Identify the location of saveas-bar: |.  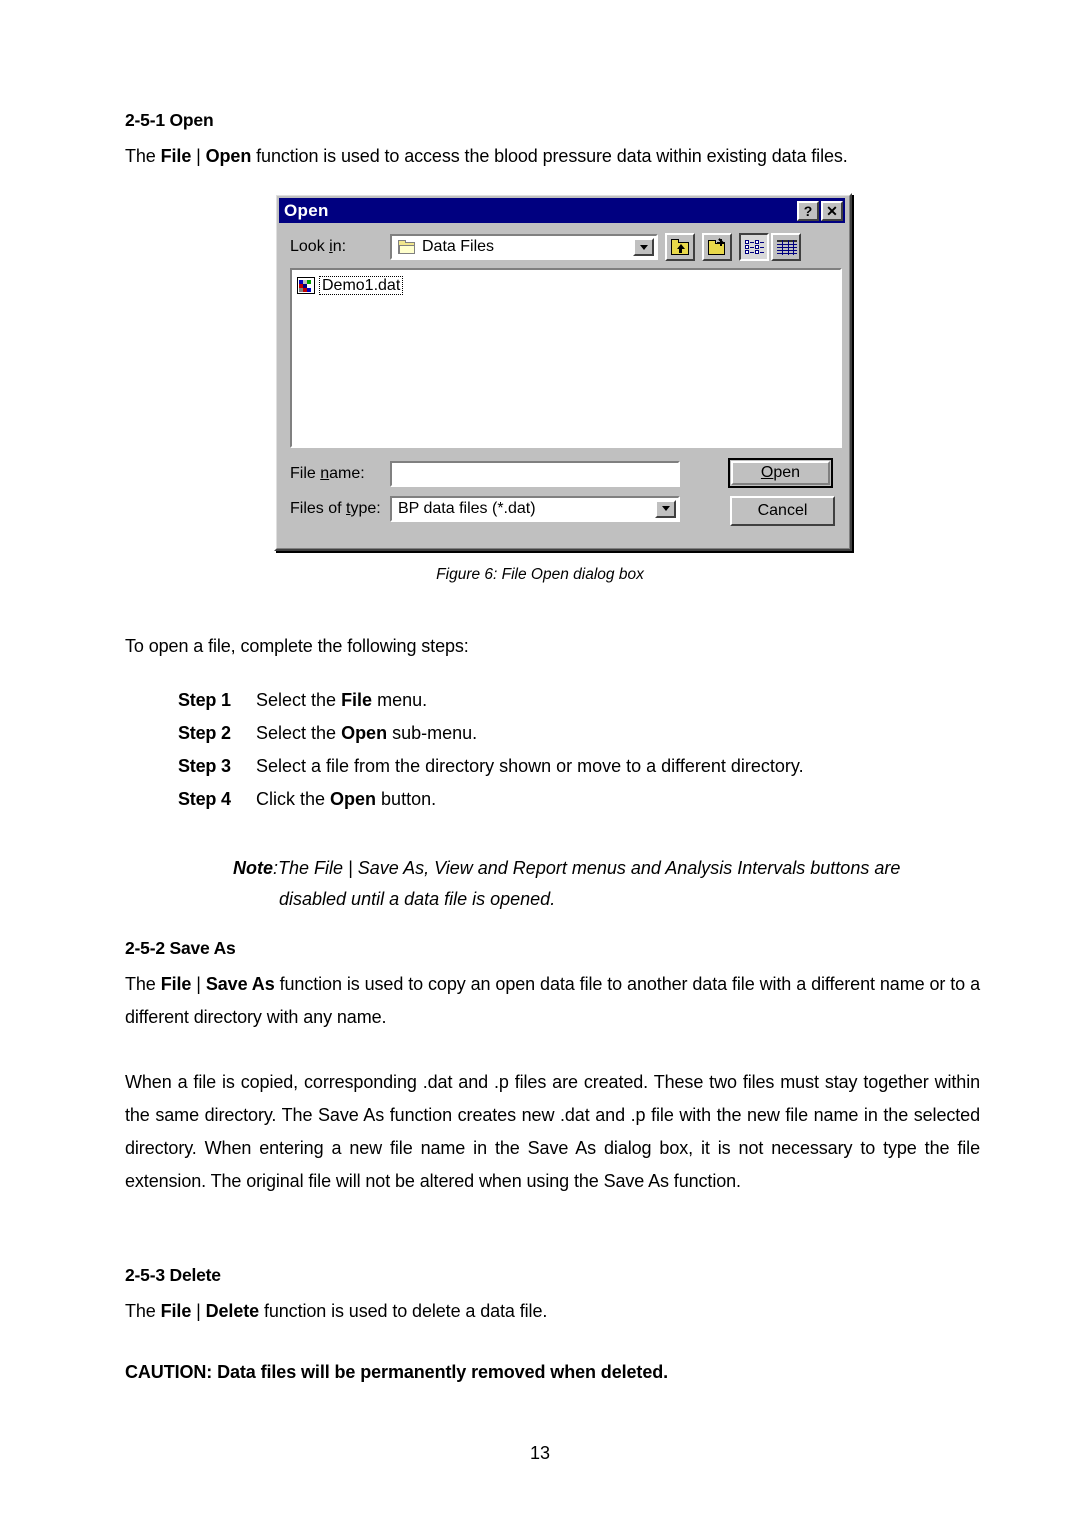
(198, 984).